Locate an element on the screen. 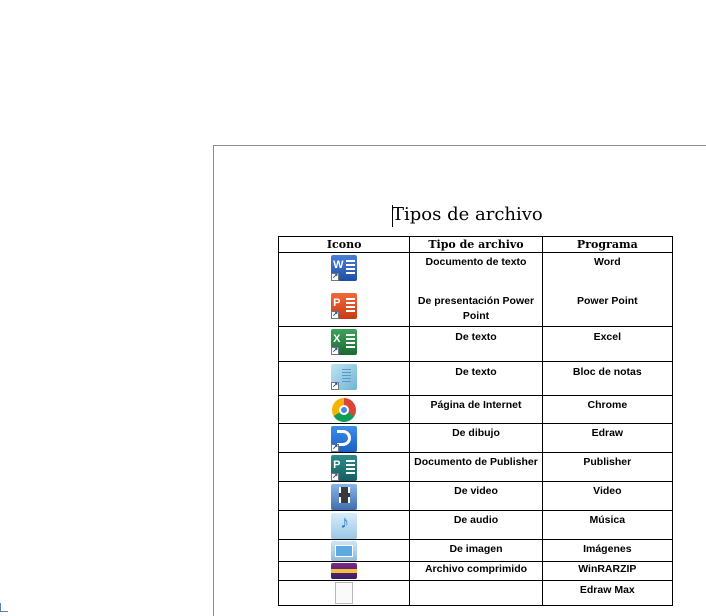 This screenshot has height=616, width=706. table-row: De video Video is located at coordinates (475, 496).